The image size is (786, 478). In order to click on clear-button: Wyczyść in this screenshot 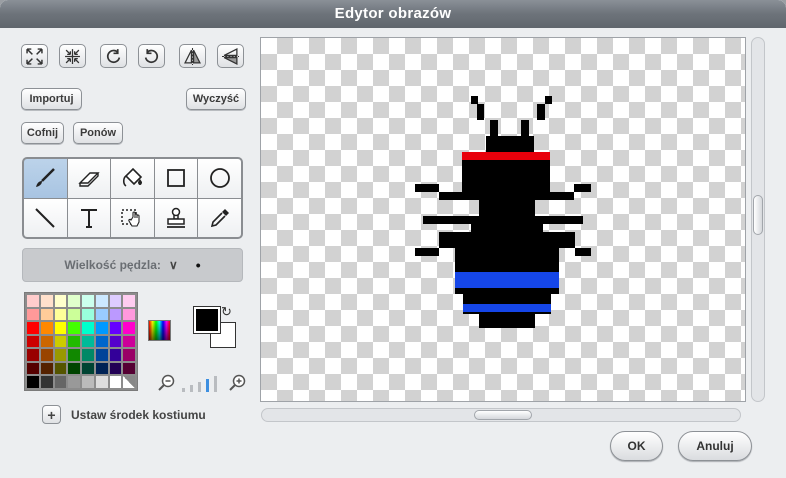, I will do `click(216, 99)`.